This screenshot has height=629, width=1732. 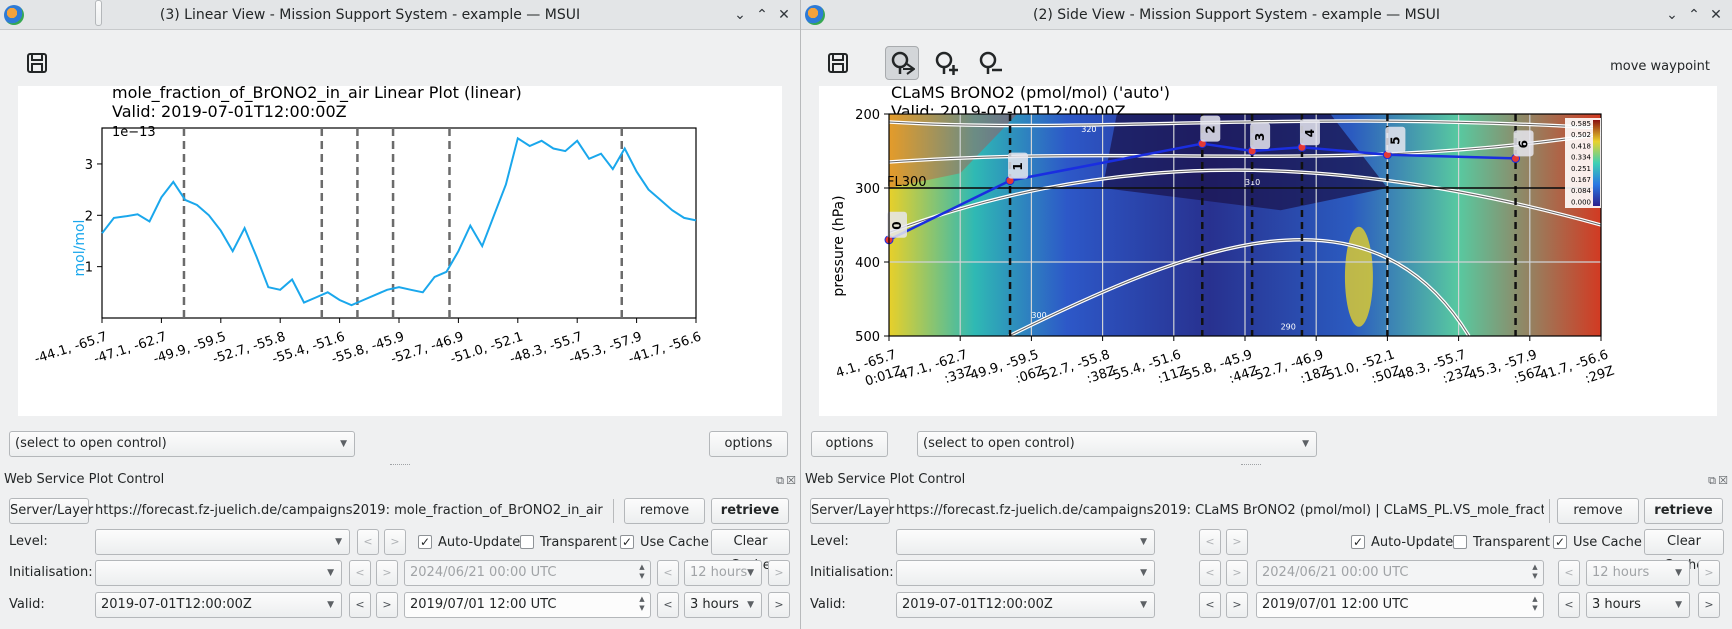 I want to click on delete-waypoint-button, so click(x=990, y=63).